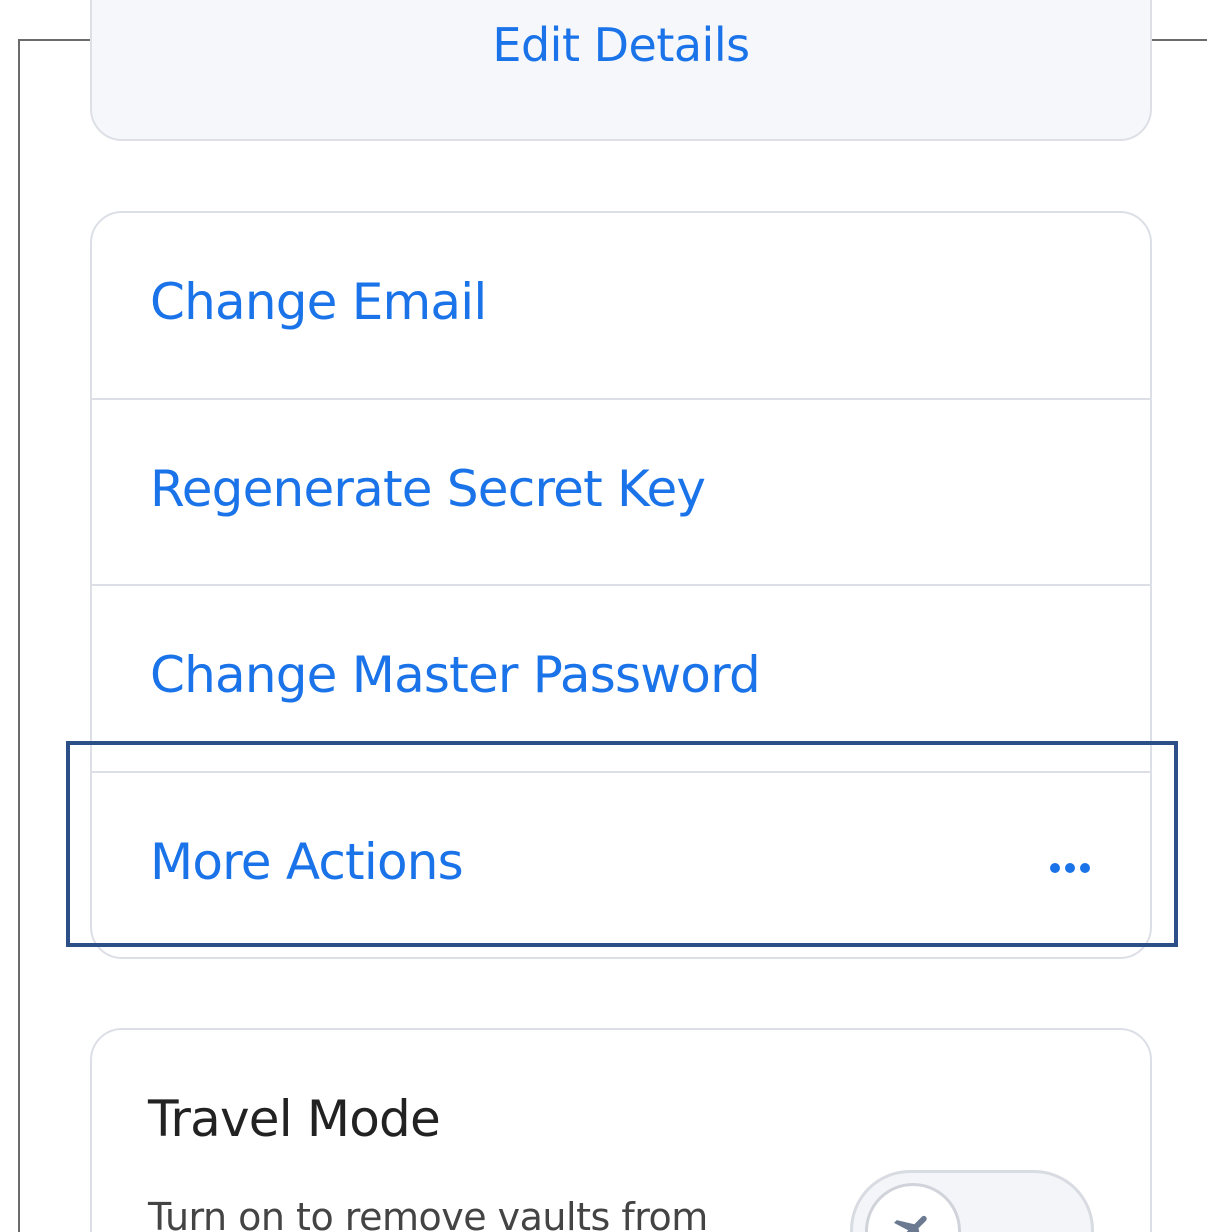 The image size is (1207, 1232). Describe the element at coordinates (913, 1207) in the screenshot. I see `toggle-knob` at that location.